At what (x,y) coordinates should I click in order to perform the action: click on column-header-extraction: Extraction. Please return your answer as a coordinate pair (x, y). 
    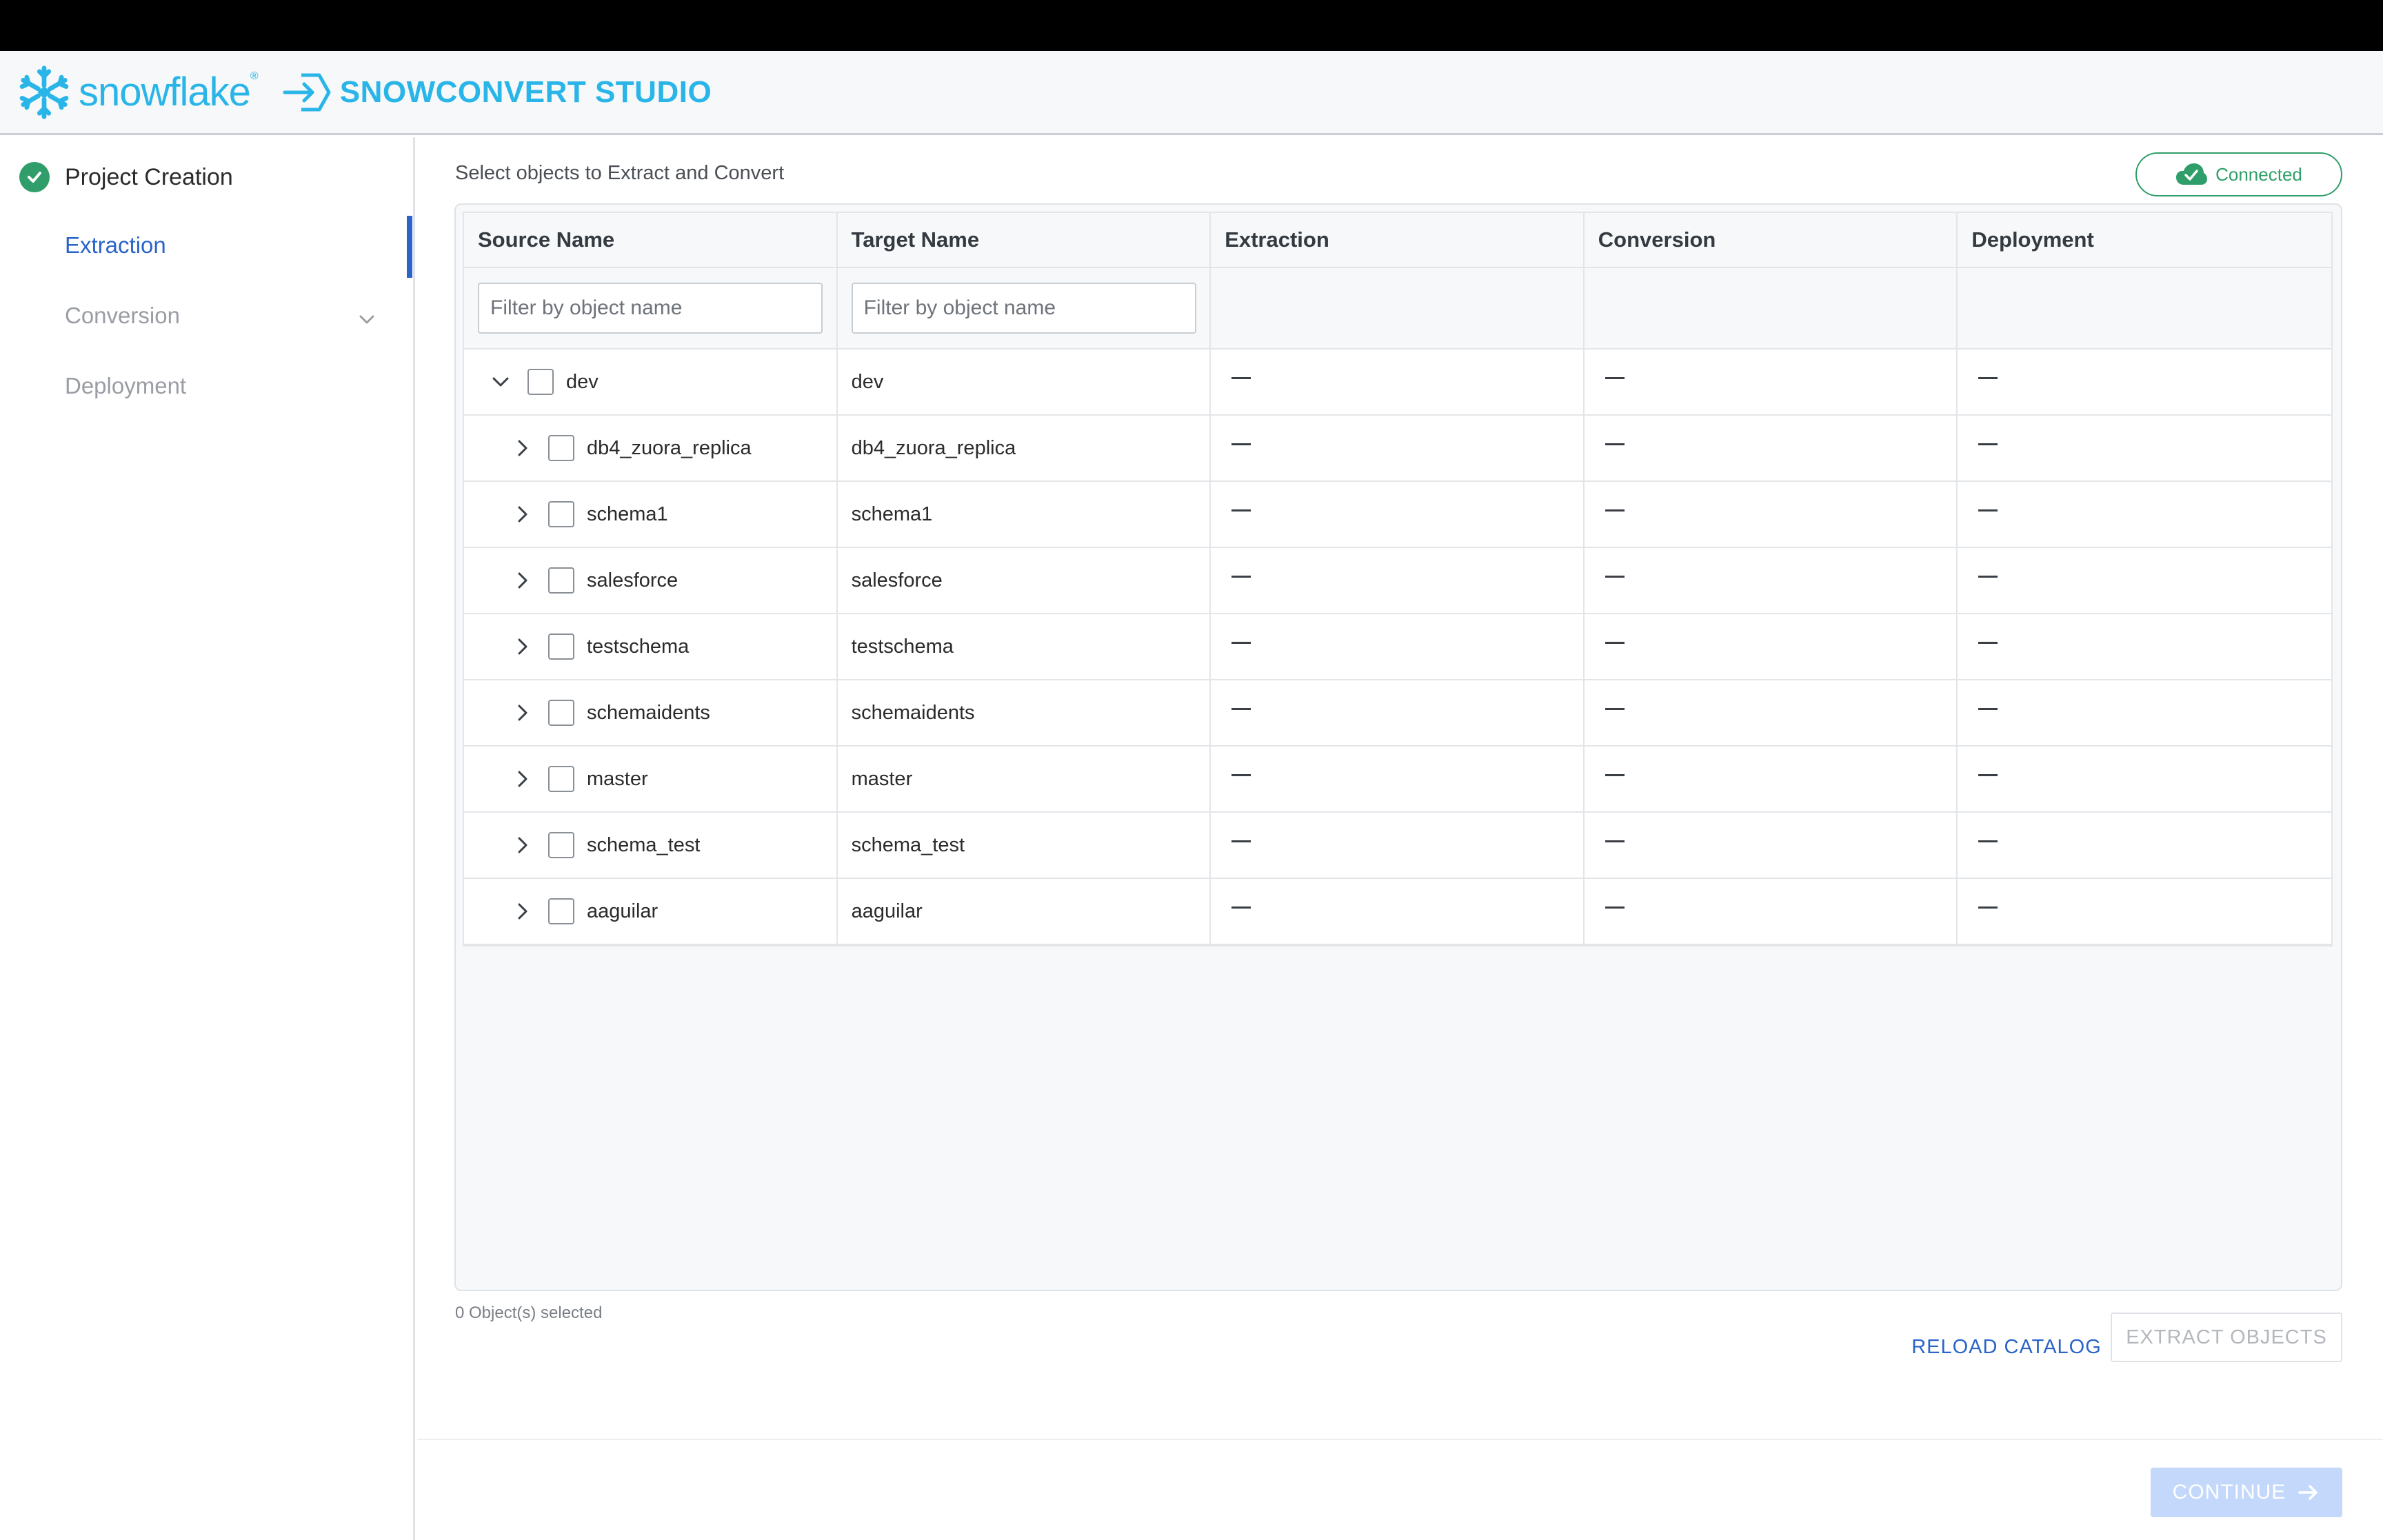
    Looking at the image, I should click on (1398, 240).